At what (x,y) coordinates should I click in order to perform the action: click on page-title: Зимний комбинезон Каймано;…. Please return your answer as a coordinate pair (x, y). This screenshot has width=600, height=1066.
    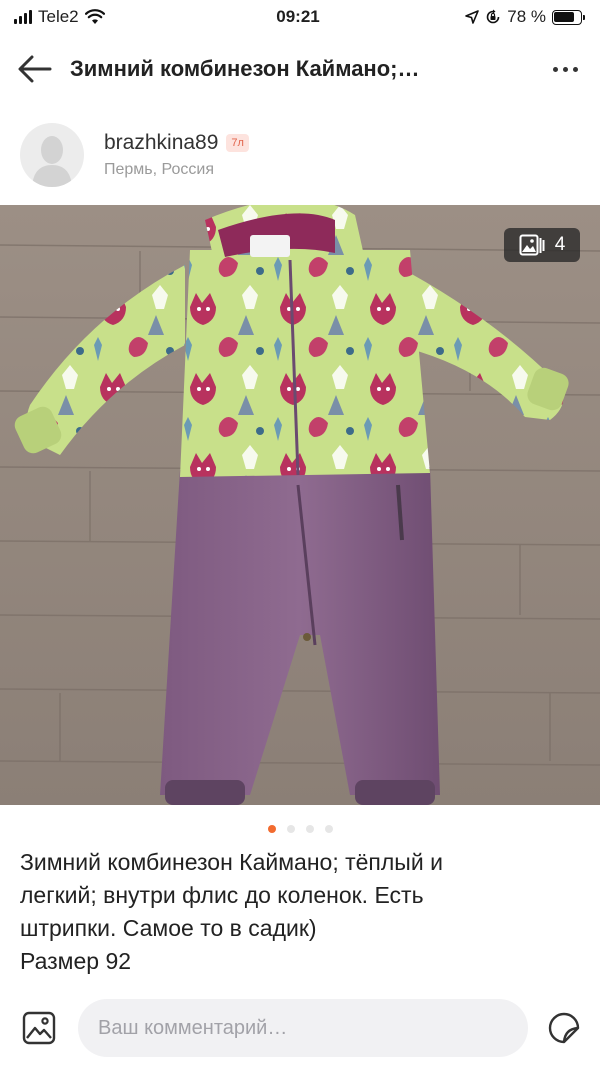
    Looking at the image, I should click on (245, 68).